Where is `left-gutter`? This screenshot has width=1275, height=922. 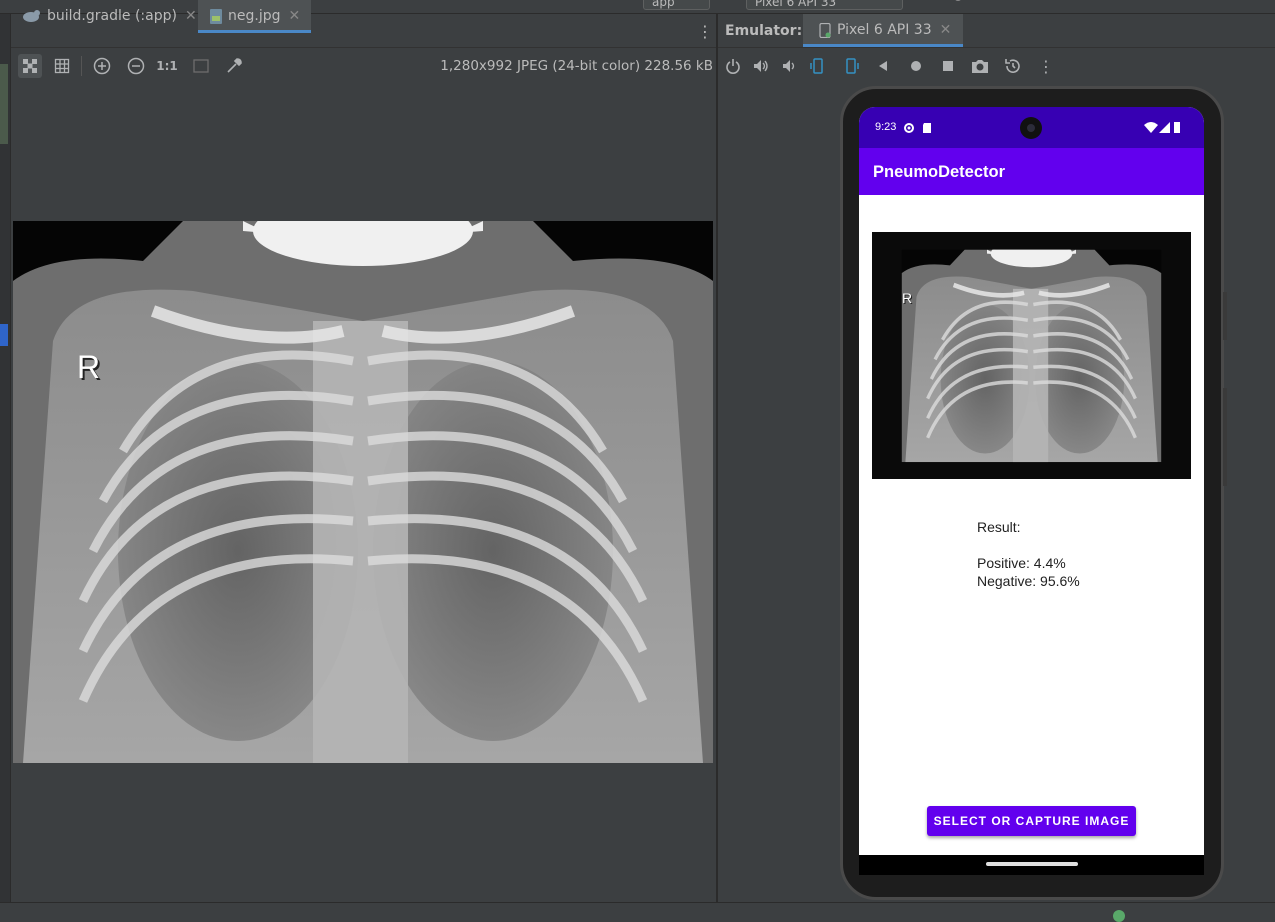 left-gutter is located at coordinates (5, 458).